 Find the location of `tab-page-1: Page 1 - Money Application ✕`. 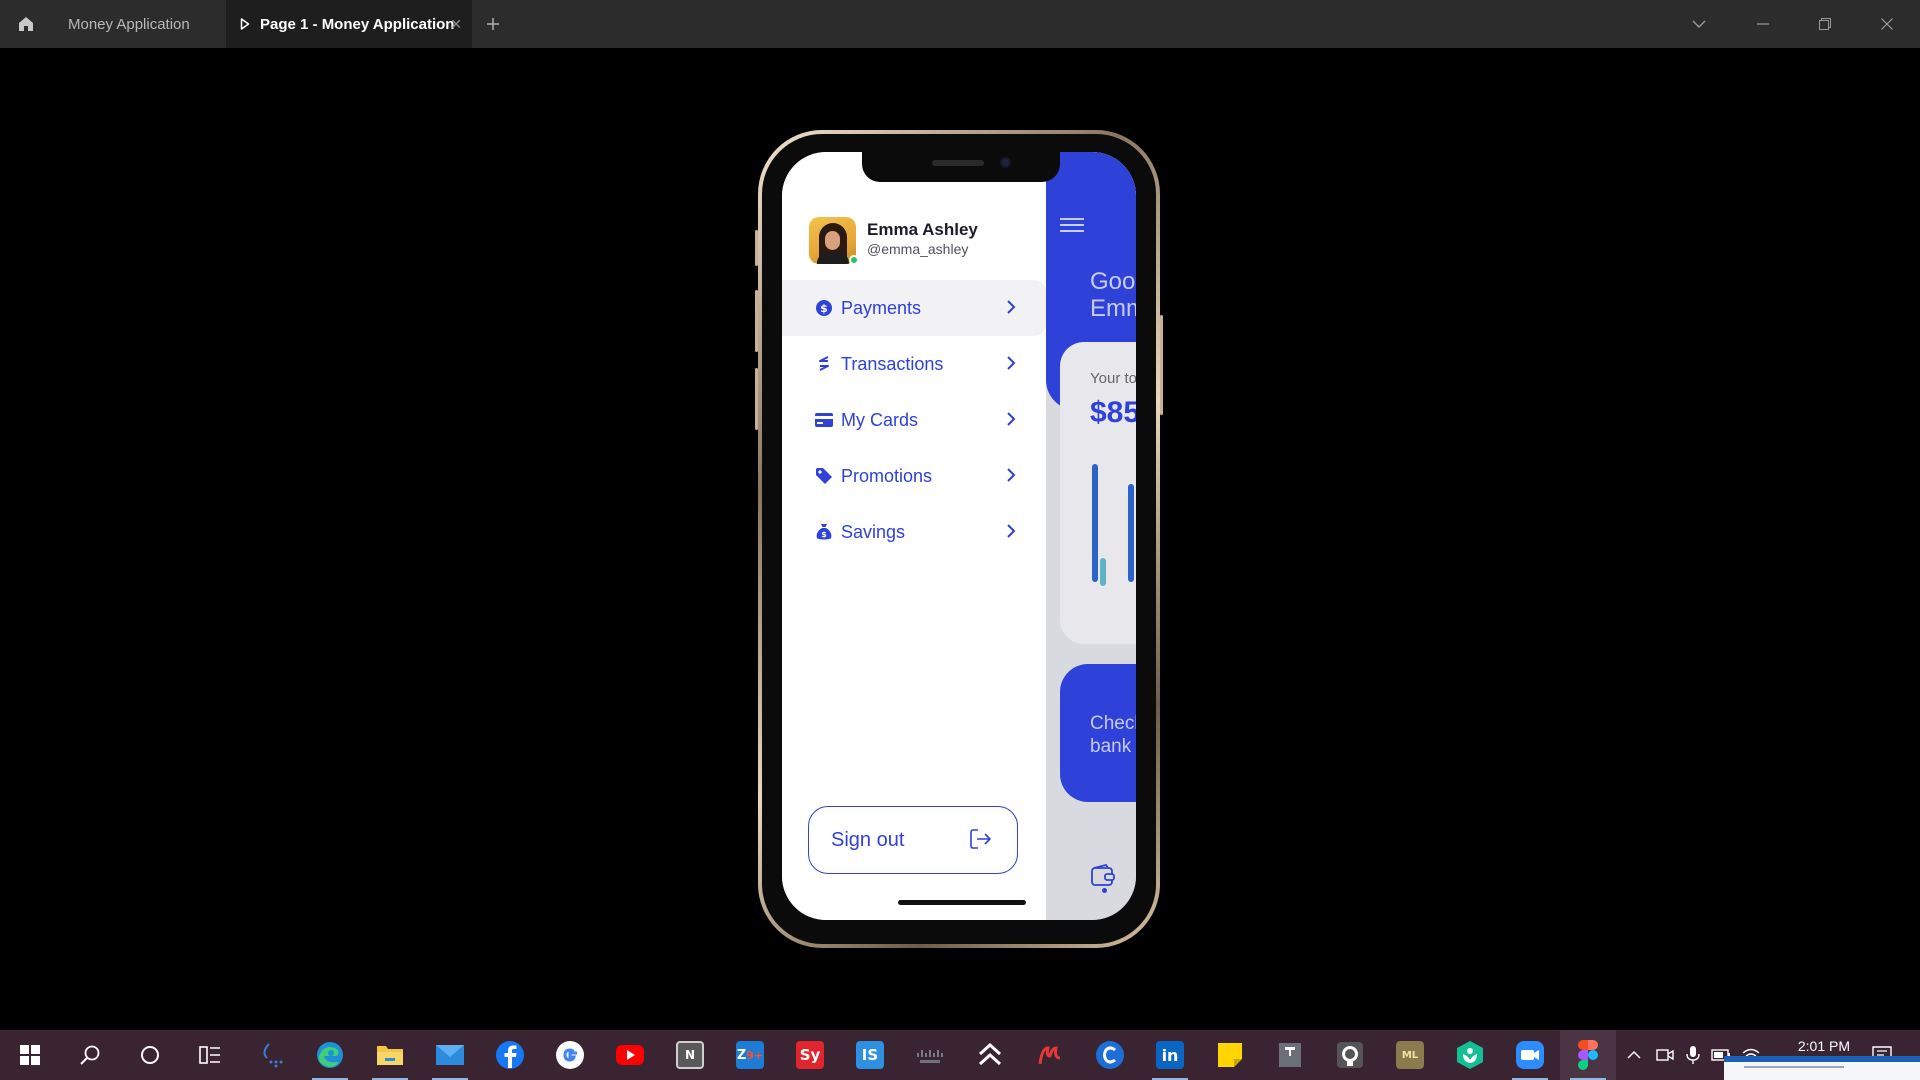

tab-page-1: Page 1 - Money Application ✕ is located at coordinates (349, 24).